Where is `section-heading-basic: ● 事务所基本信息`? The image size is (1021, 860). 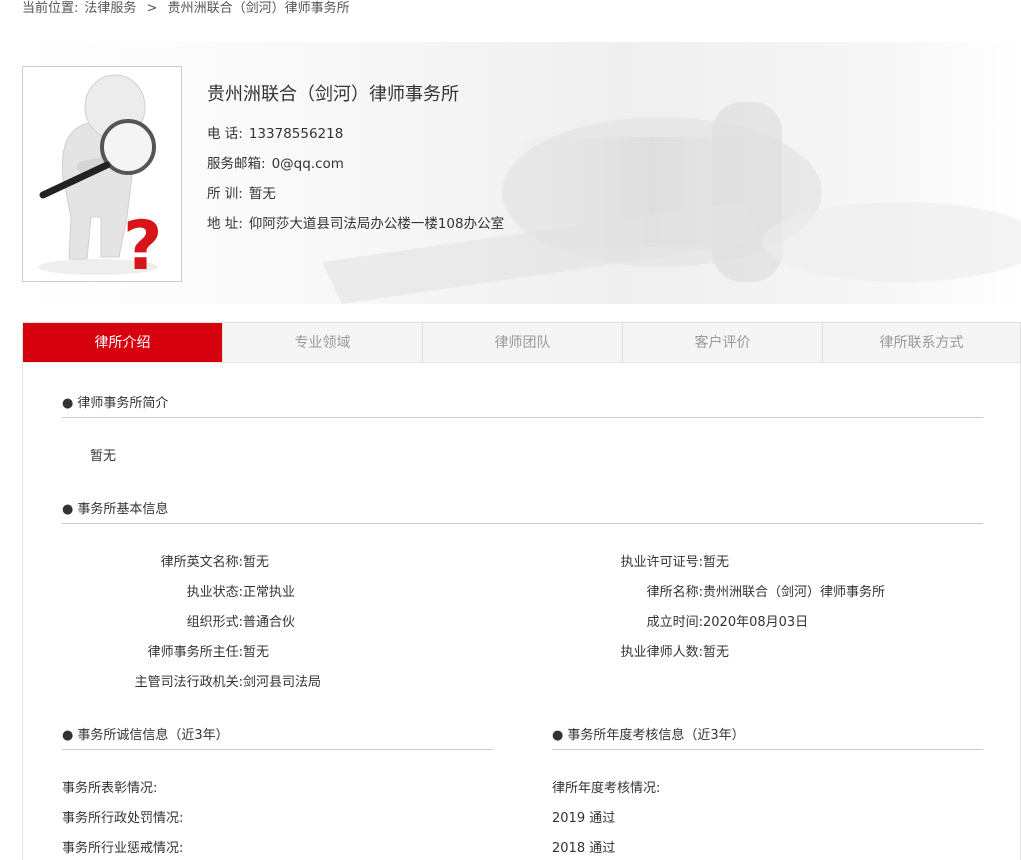 section-heading-basic: ● 事务所基本信息 is located at coordinates (115, 507).